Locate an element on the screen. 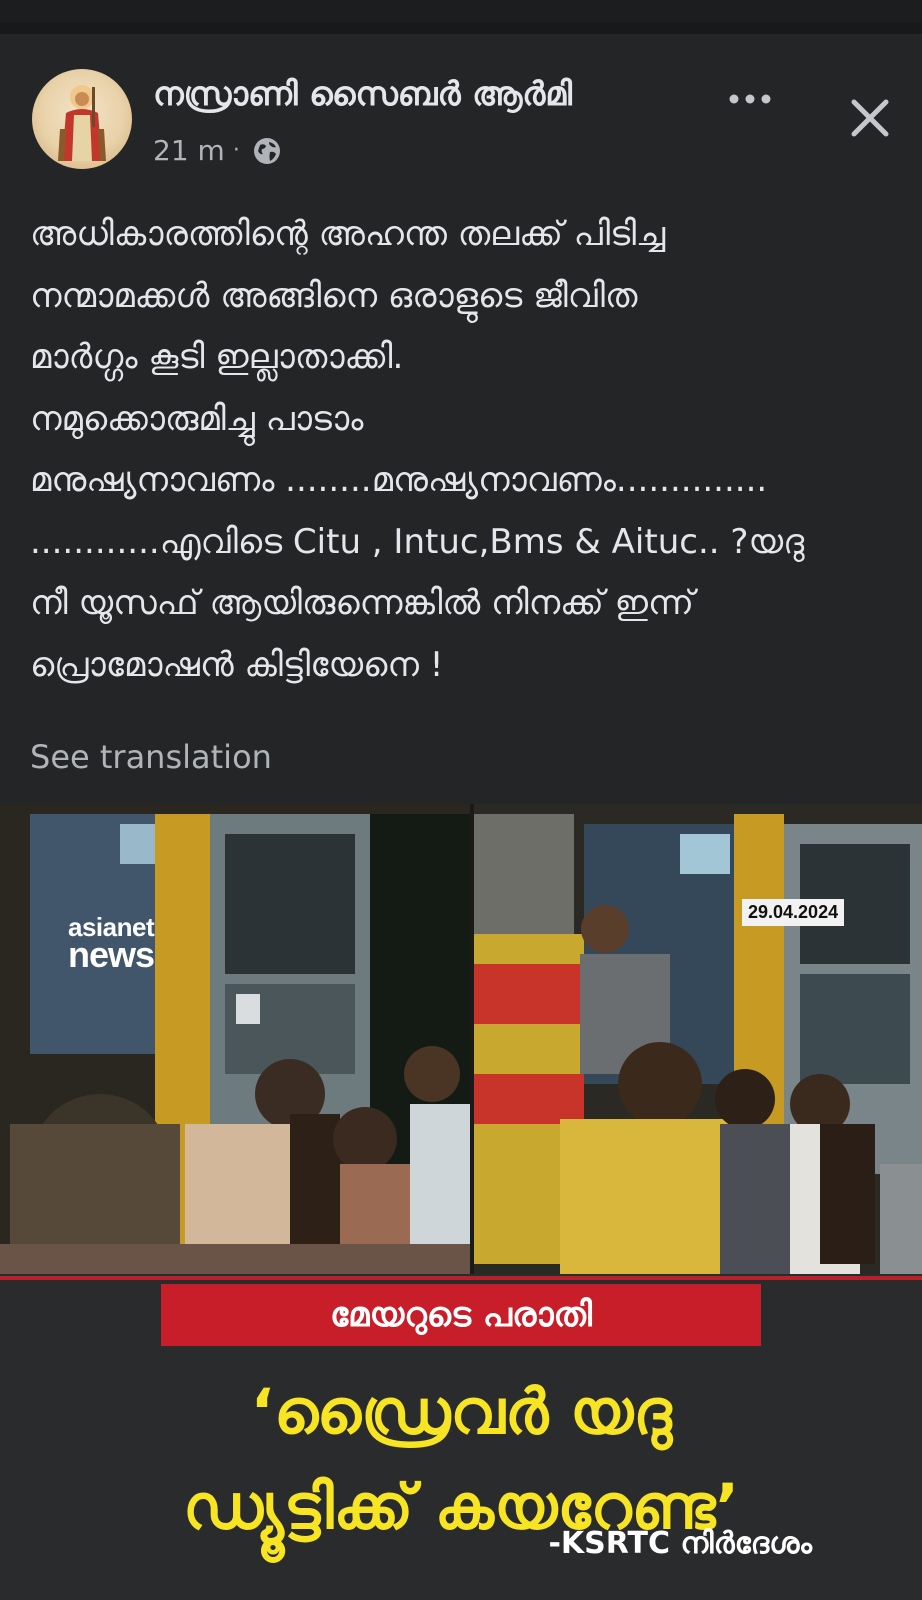  post-text-line: നീ യൂസഫ് ആയിരുന്നെങ്കിൽ നിനക്ക് ഇന്ന് is located at coordinates (362, 603).